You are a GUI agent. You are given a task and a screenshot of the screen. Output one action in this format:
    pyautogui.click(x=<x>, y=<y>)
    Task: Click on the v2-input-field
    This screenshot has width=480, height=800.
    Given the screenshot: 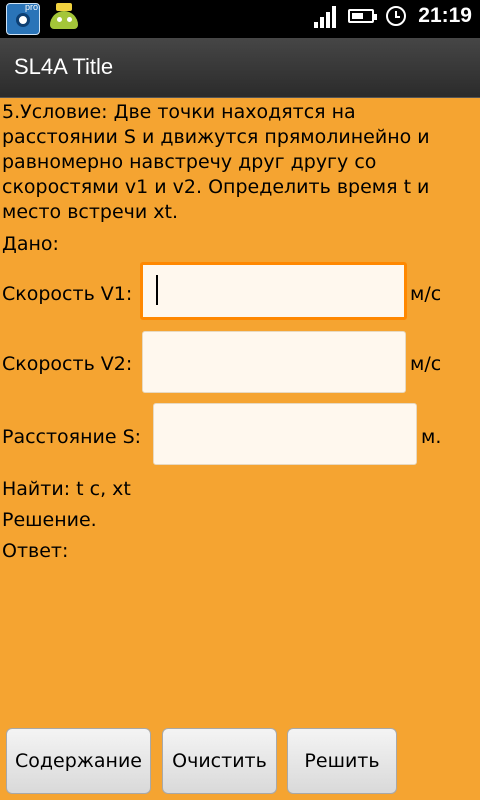 What is the action you would take?
    pyautogui.click(x=274, y=362)
    